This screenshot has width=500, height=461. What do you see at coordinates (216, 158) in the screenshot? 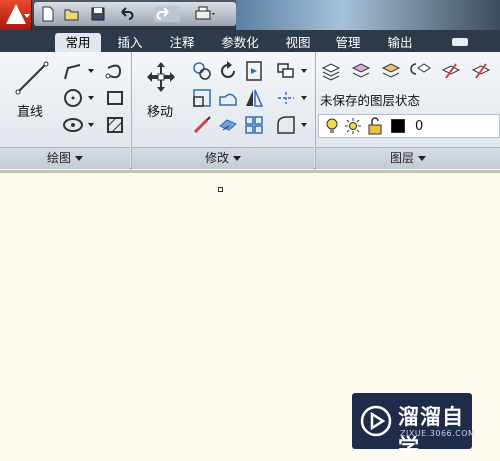
I see `modify-panel-label: 修改` at bounding box center [216, 158].